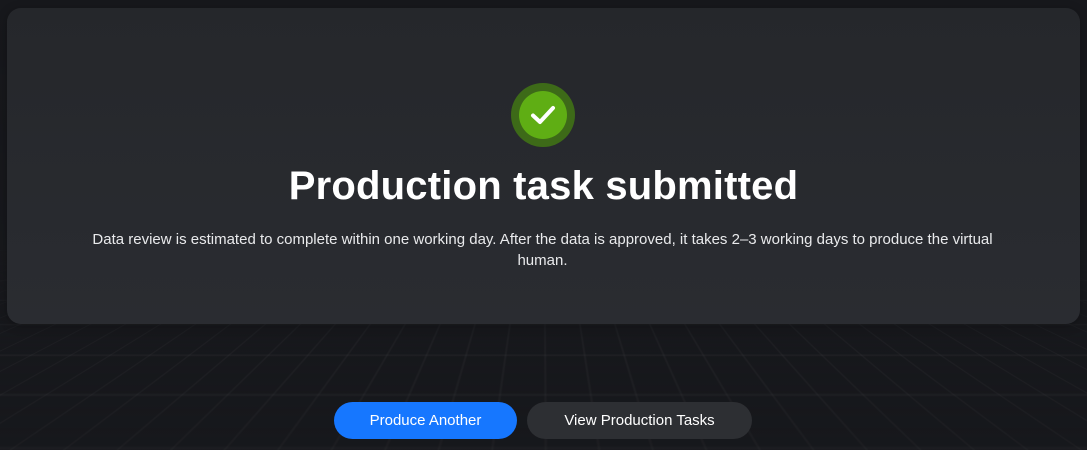 This screenshot has height=450, width=1087. I want to click on checkmark-icon, so click(543, 115).